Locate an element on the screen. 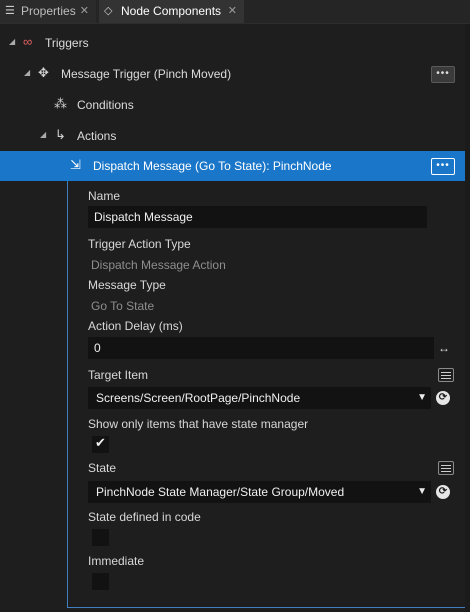  tree-item-conditions: ⁂ Conditions is located at coordinates (232, 105).